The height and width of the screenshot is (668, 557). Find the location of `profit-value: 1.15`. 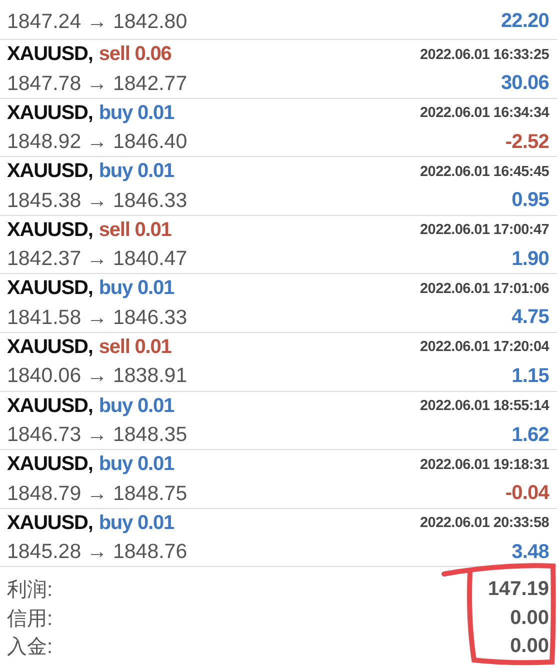

profit-value: 1.15 is located at coordinates (530, 376).